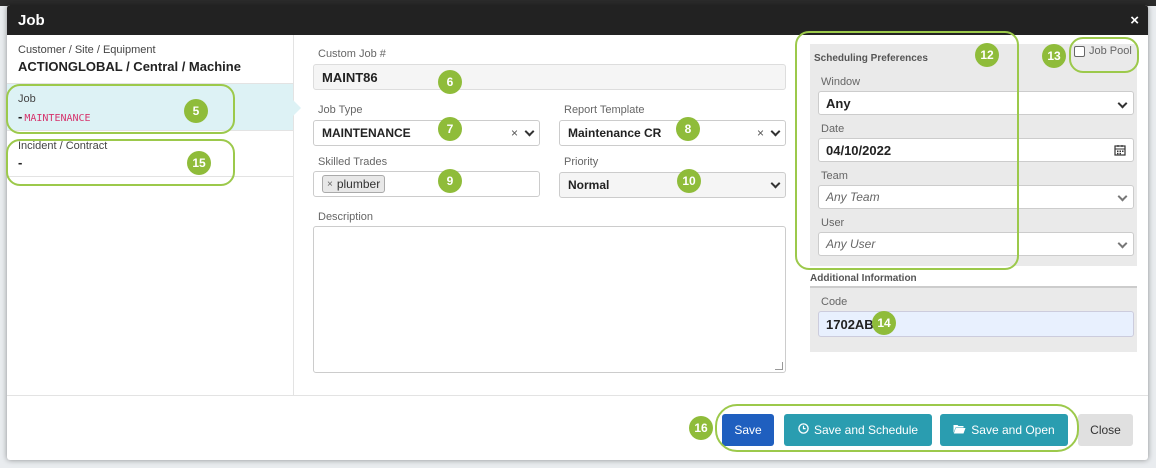 The width and height of the screenshot is (1156, 468). I want to click on priority-controls, so click(772, 185).